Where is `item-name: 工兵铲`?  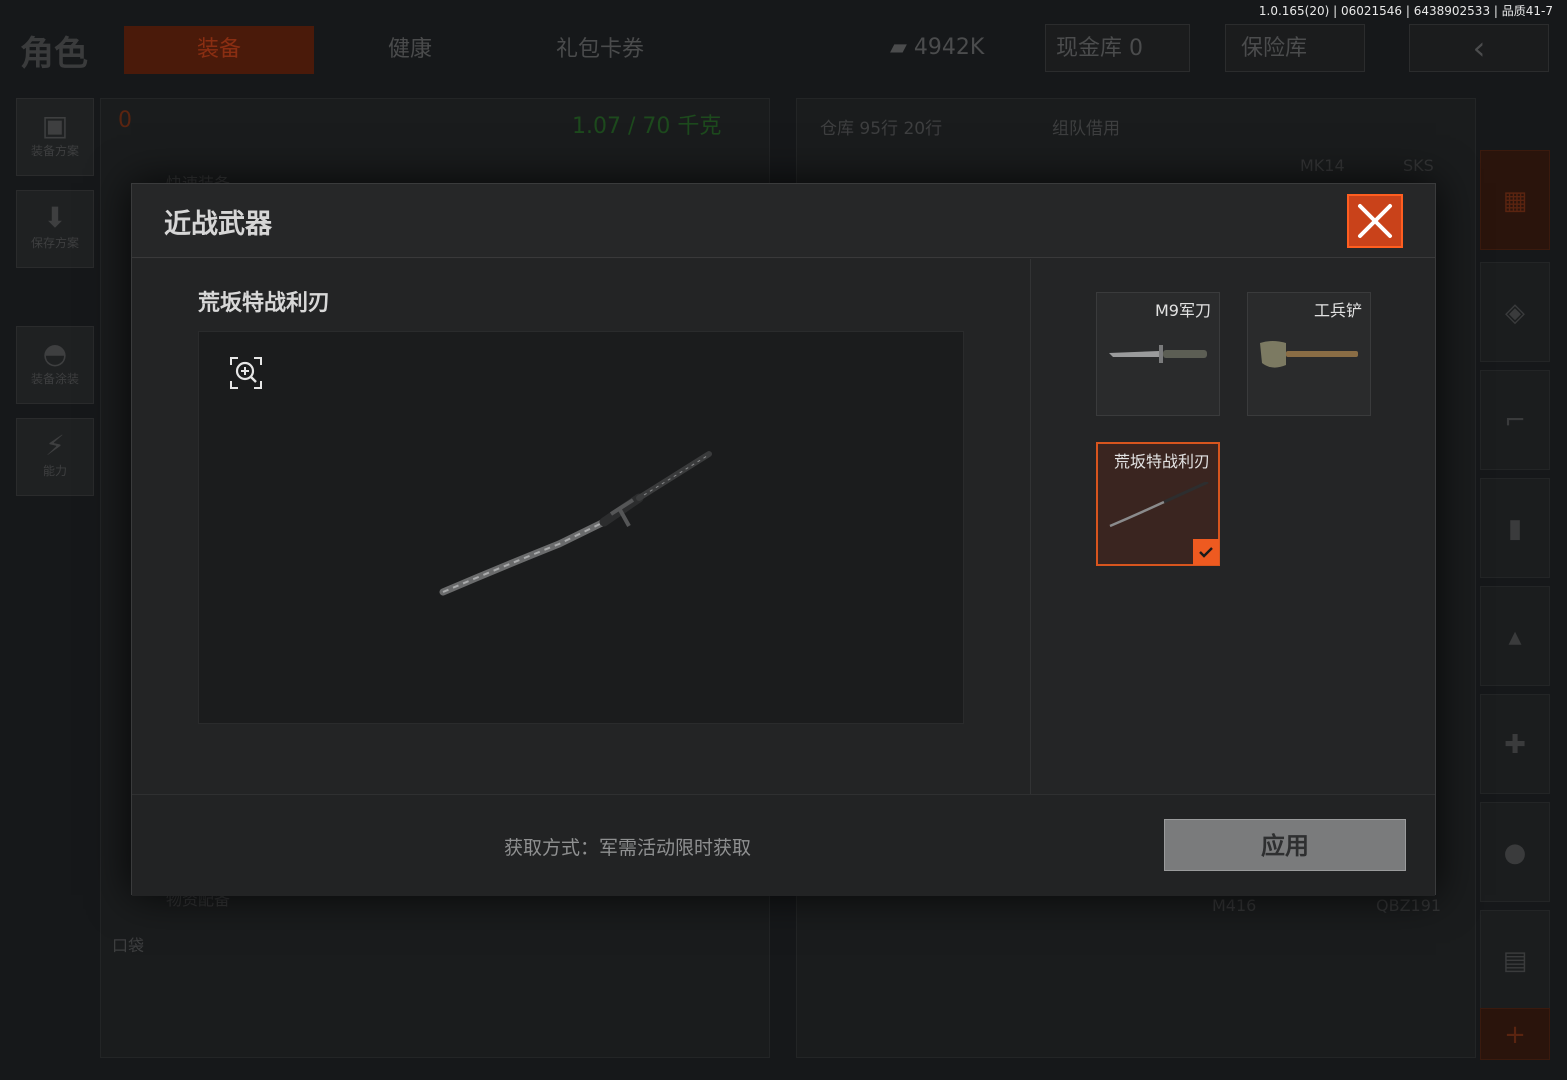
item-name: 工兵铲 is located at coordinates (1337, 310).